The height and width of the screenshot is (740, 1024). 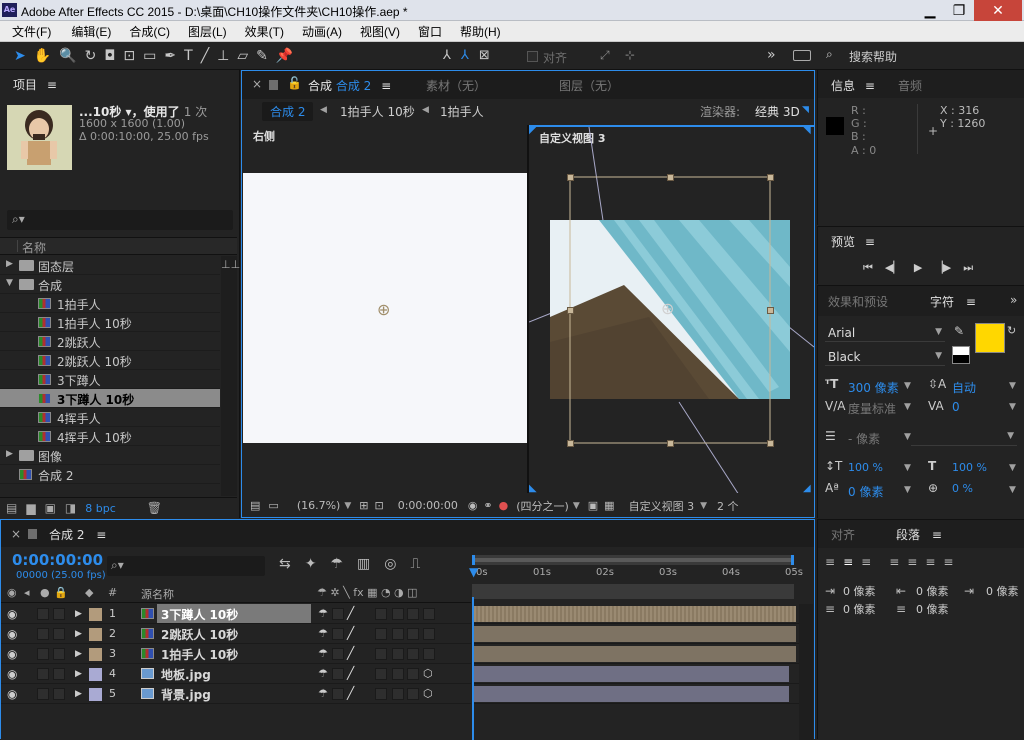 What do you see at coordinates (30, 508) in the screenshot?
I see `new-folder-icon: ▆` at bounding box center [30, 508].